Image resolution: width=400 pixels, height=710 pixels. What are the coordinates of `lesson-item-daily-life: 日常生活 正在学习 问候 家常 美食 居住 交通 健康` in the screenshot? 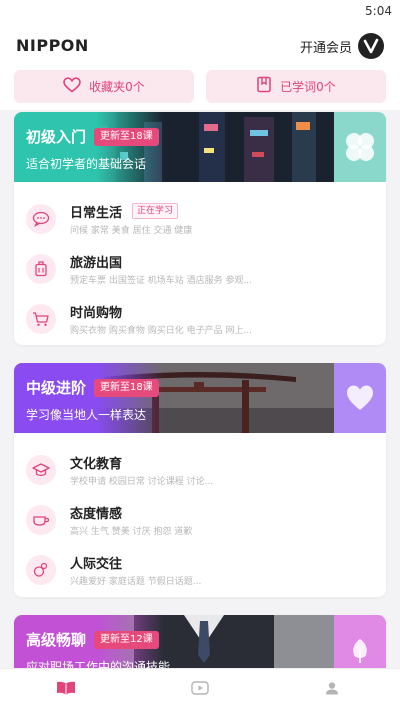 It's located at (200, 218).